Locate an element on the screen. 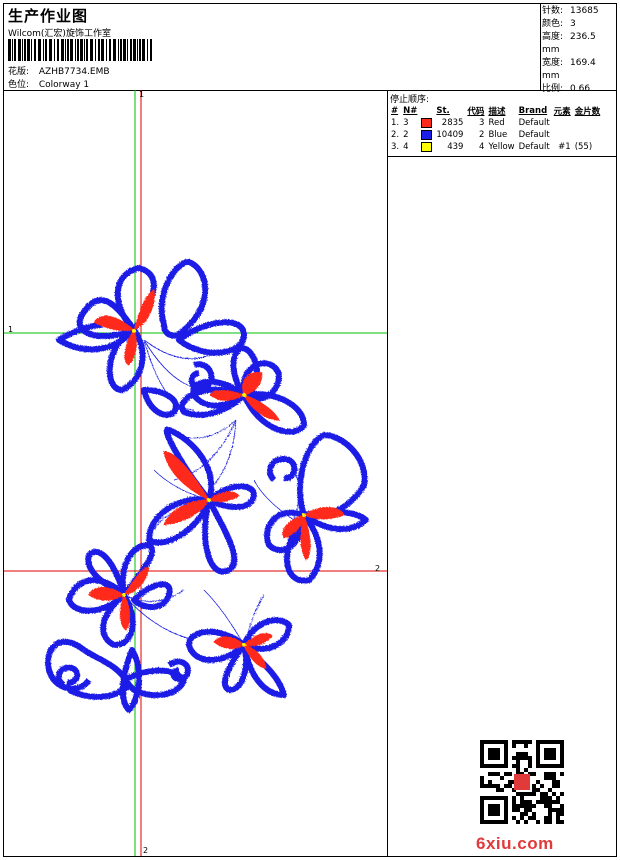 The height and width of the screenshot is (860, 620). design-row: 花版: AZHB7734.EMB is located at coordinates (59, 70).